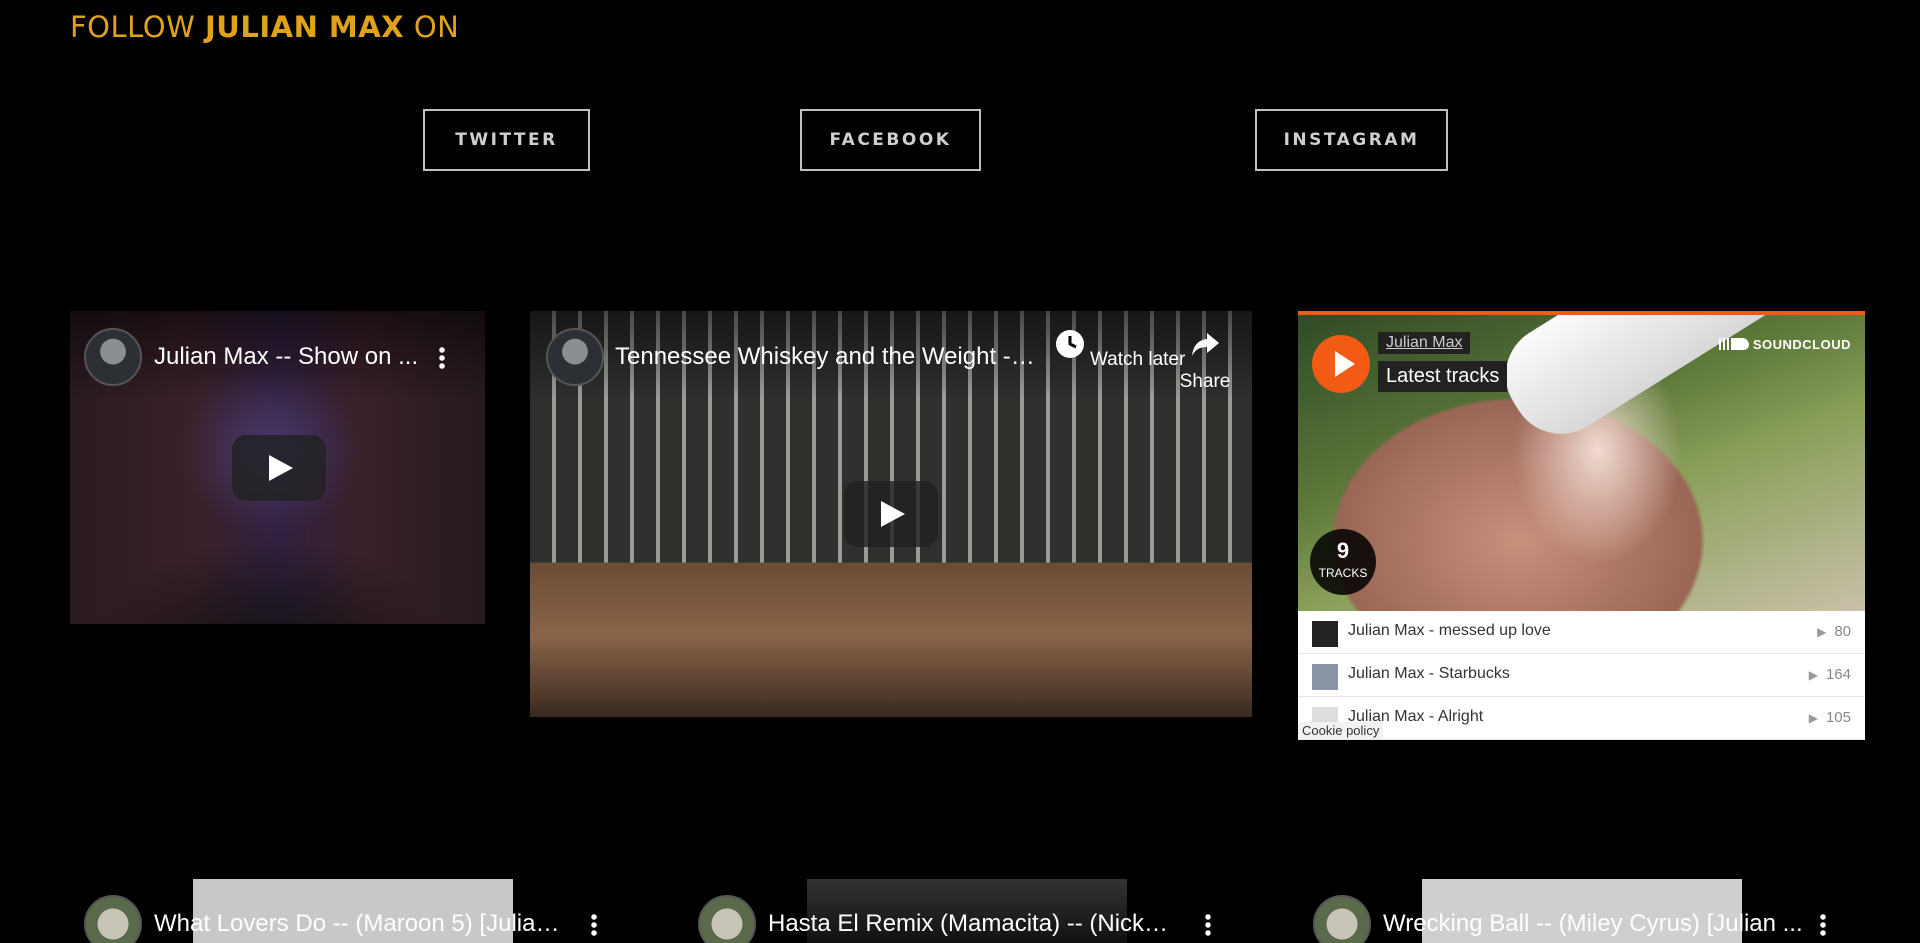  Describe the element at coordinates (1351, 140) in the screenshot. I see `instagram-button: INSTAGRAM` at that location.